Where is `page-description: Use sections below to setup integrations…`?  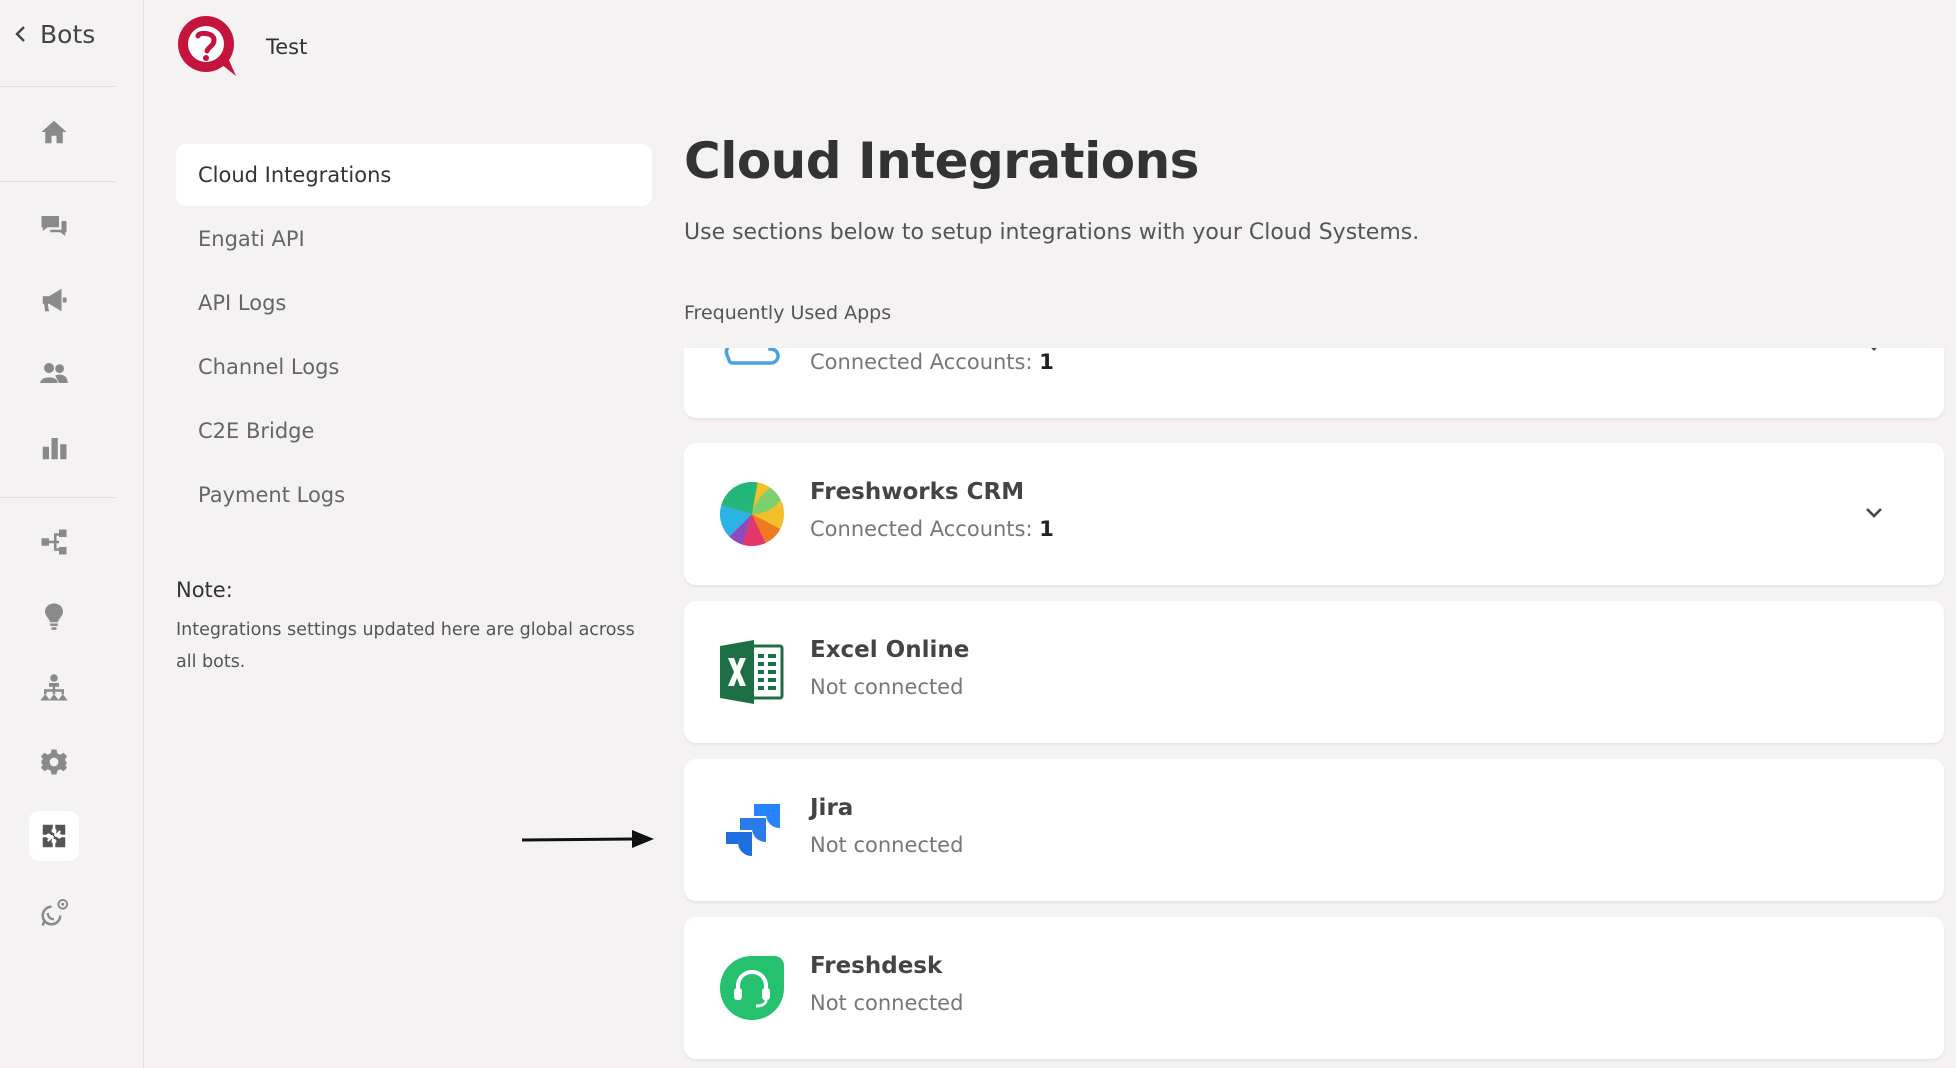
page-description: Use sections below to setup integrations… is located at coordinates (1052, 232).